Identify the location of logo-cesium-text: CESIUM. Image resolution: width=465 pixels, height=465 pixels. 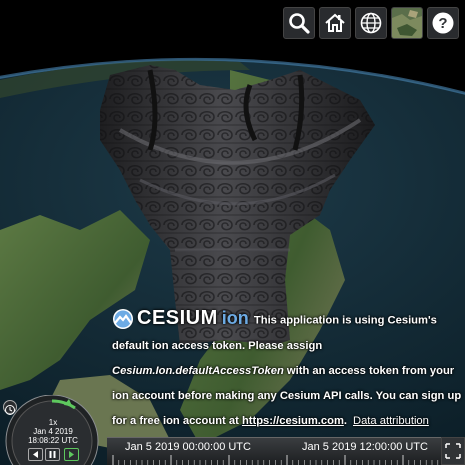
(177, 318).